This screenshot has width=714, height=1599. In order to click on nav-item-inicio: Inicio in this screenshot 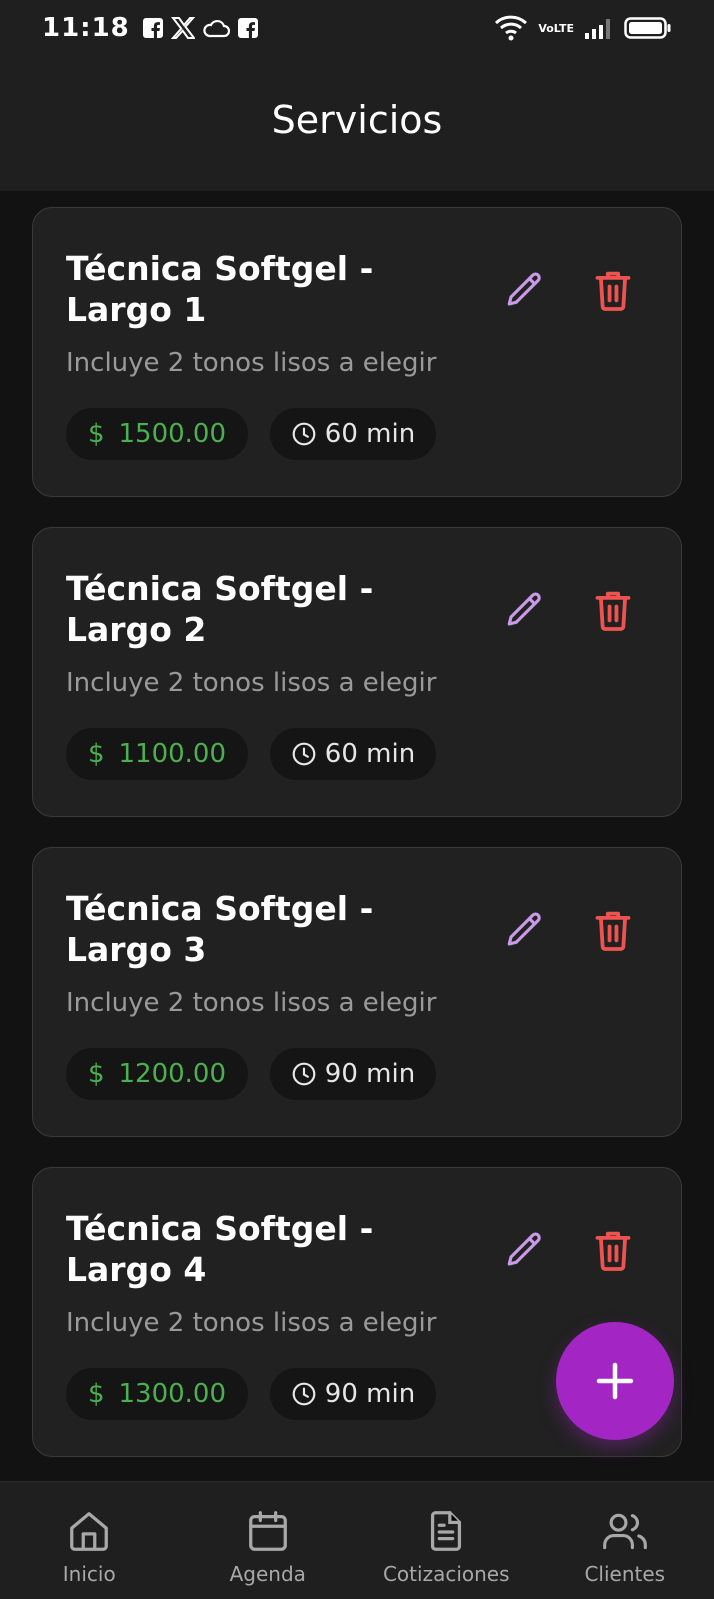, I will do `click(89, 1534)`.